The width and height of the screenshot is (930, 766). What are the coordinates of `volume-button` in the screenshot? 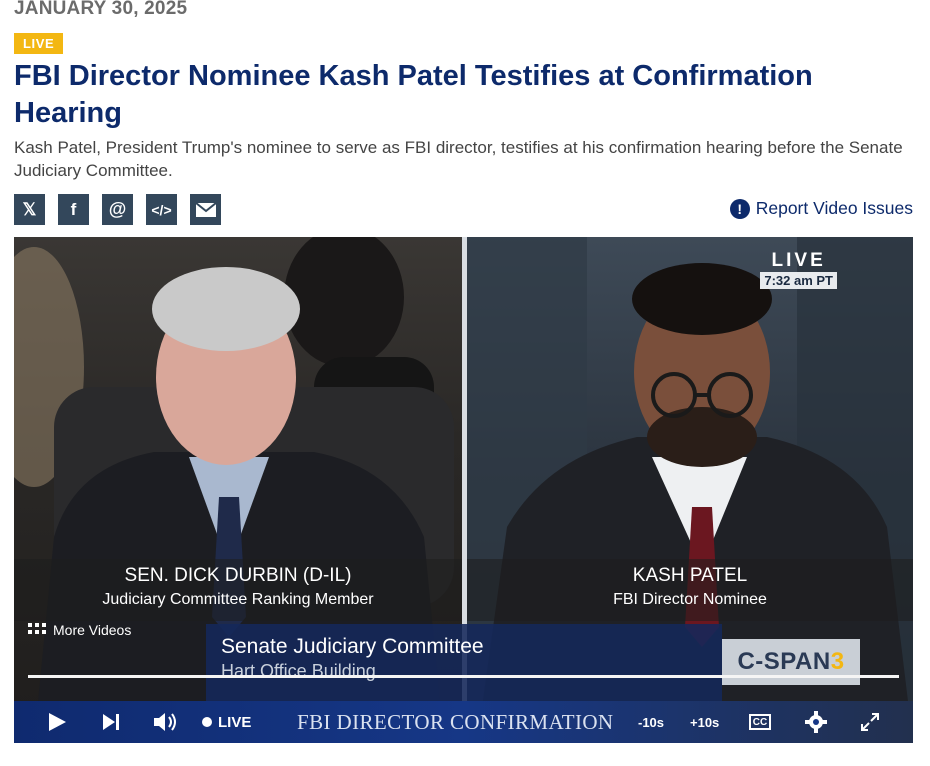 It's located at (166, 722).